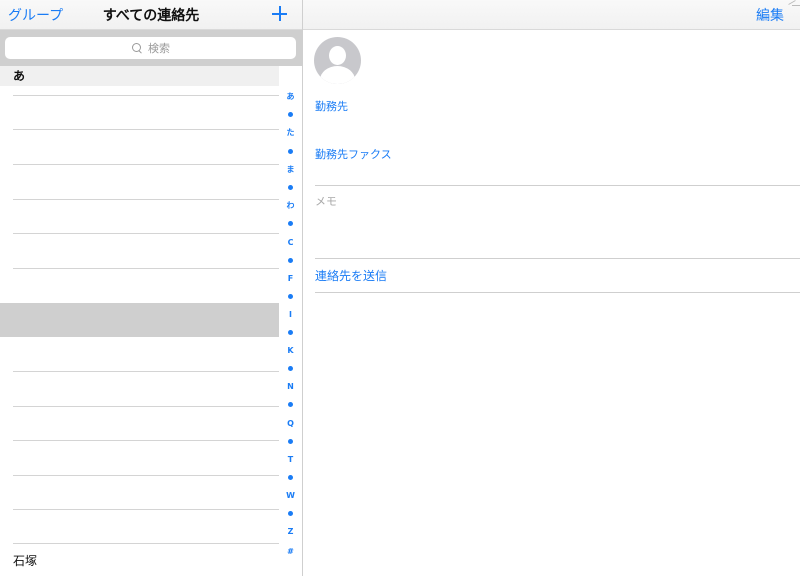 This screenshot has width=800, height=576. Describe the element at coordinates (290, 351) in the screenshot. I see `index-letter: K` at that location.